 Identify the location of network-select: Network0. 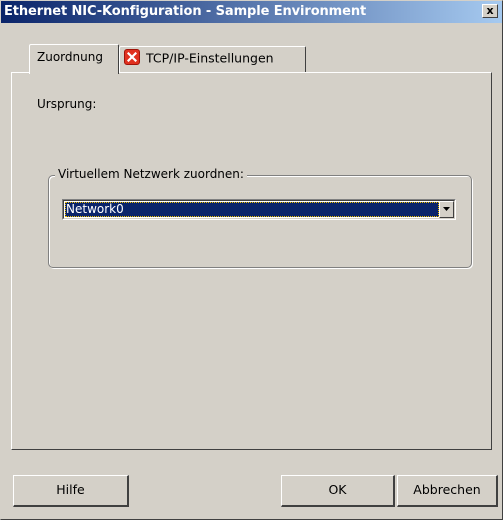
(259, 209).